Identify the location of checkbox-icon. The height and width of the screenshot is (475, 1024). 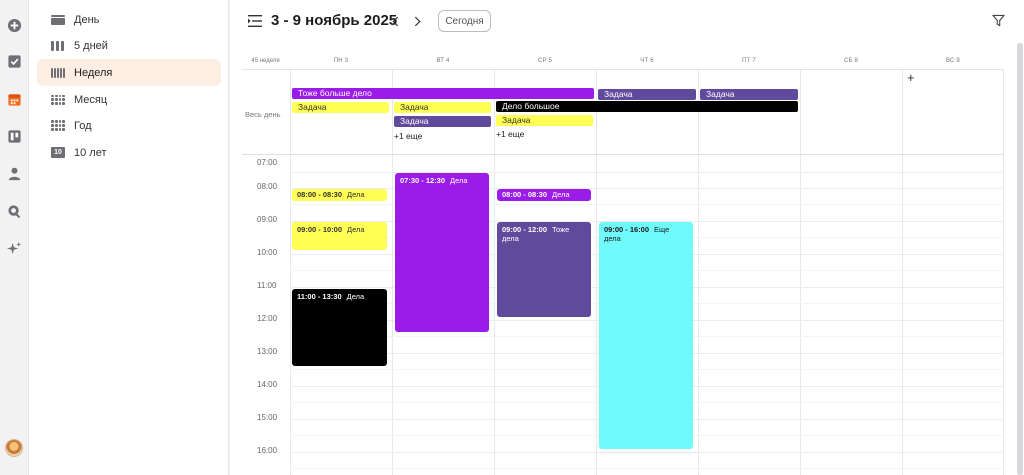
(14, 61).